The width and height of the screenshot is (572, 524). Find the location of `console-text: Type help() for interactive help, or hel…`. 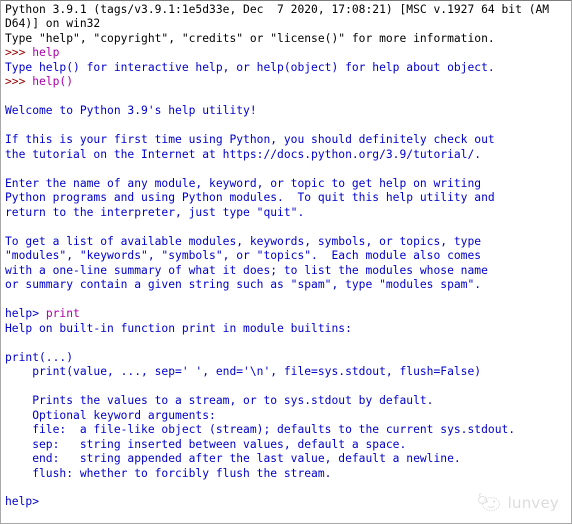

console-text: Type help() for interactive help, or hel… is located at coordinates (250, 67).